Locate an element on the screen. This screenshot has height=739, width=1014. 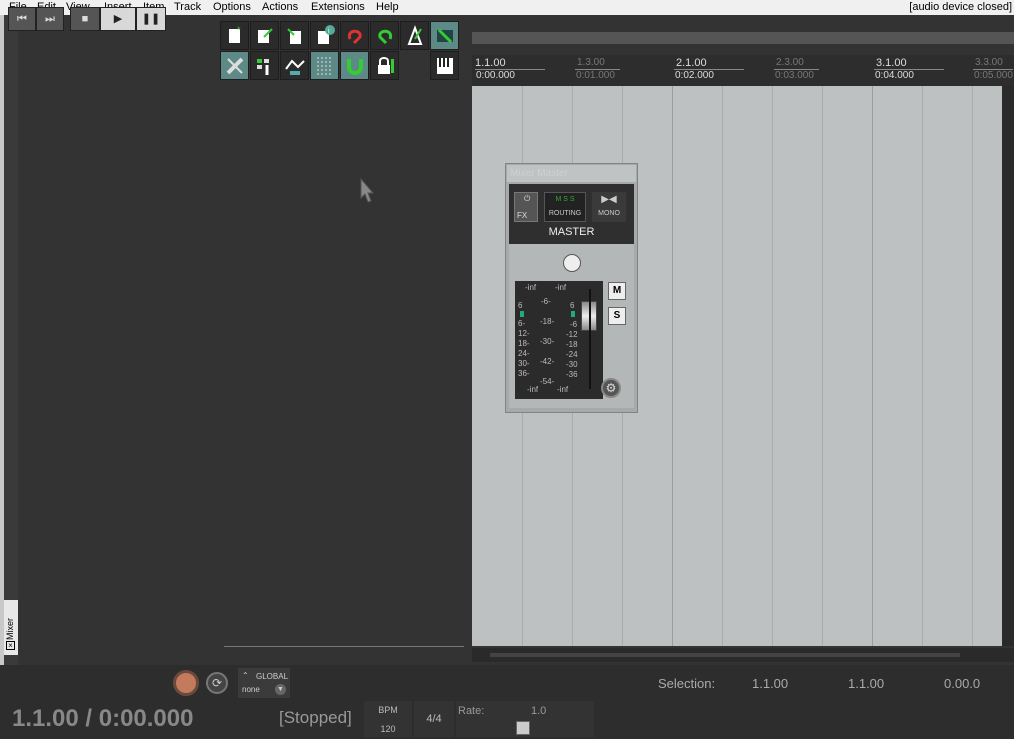
menu-actions: Actions is located at coordinates (280, 7).